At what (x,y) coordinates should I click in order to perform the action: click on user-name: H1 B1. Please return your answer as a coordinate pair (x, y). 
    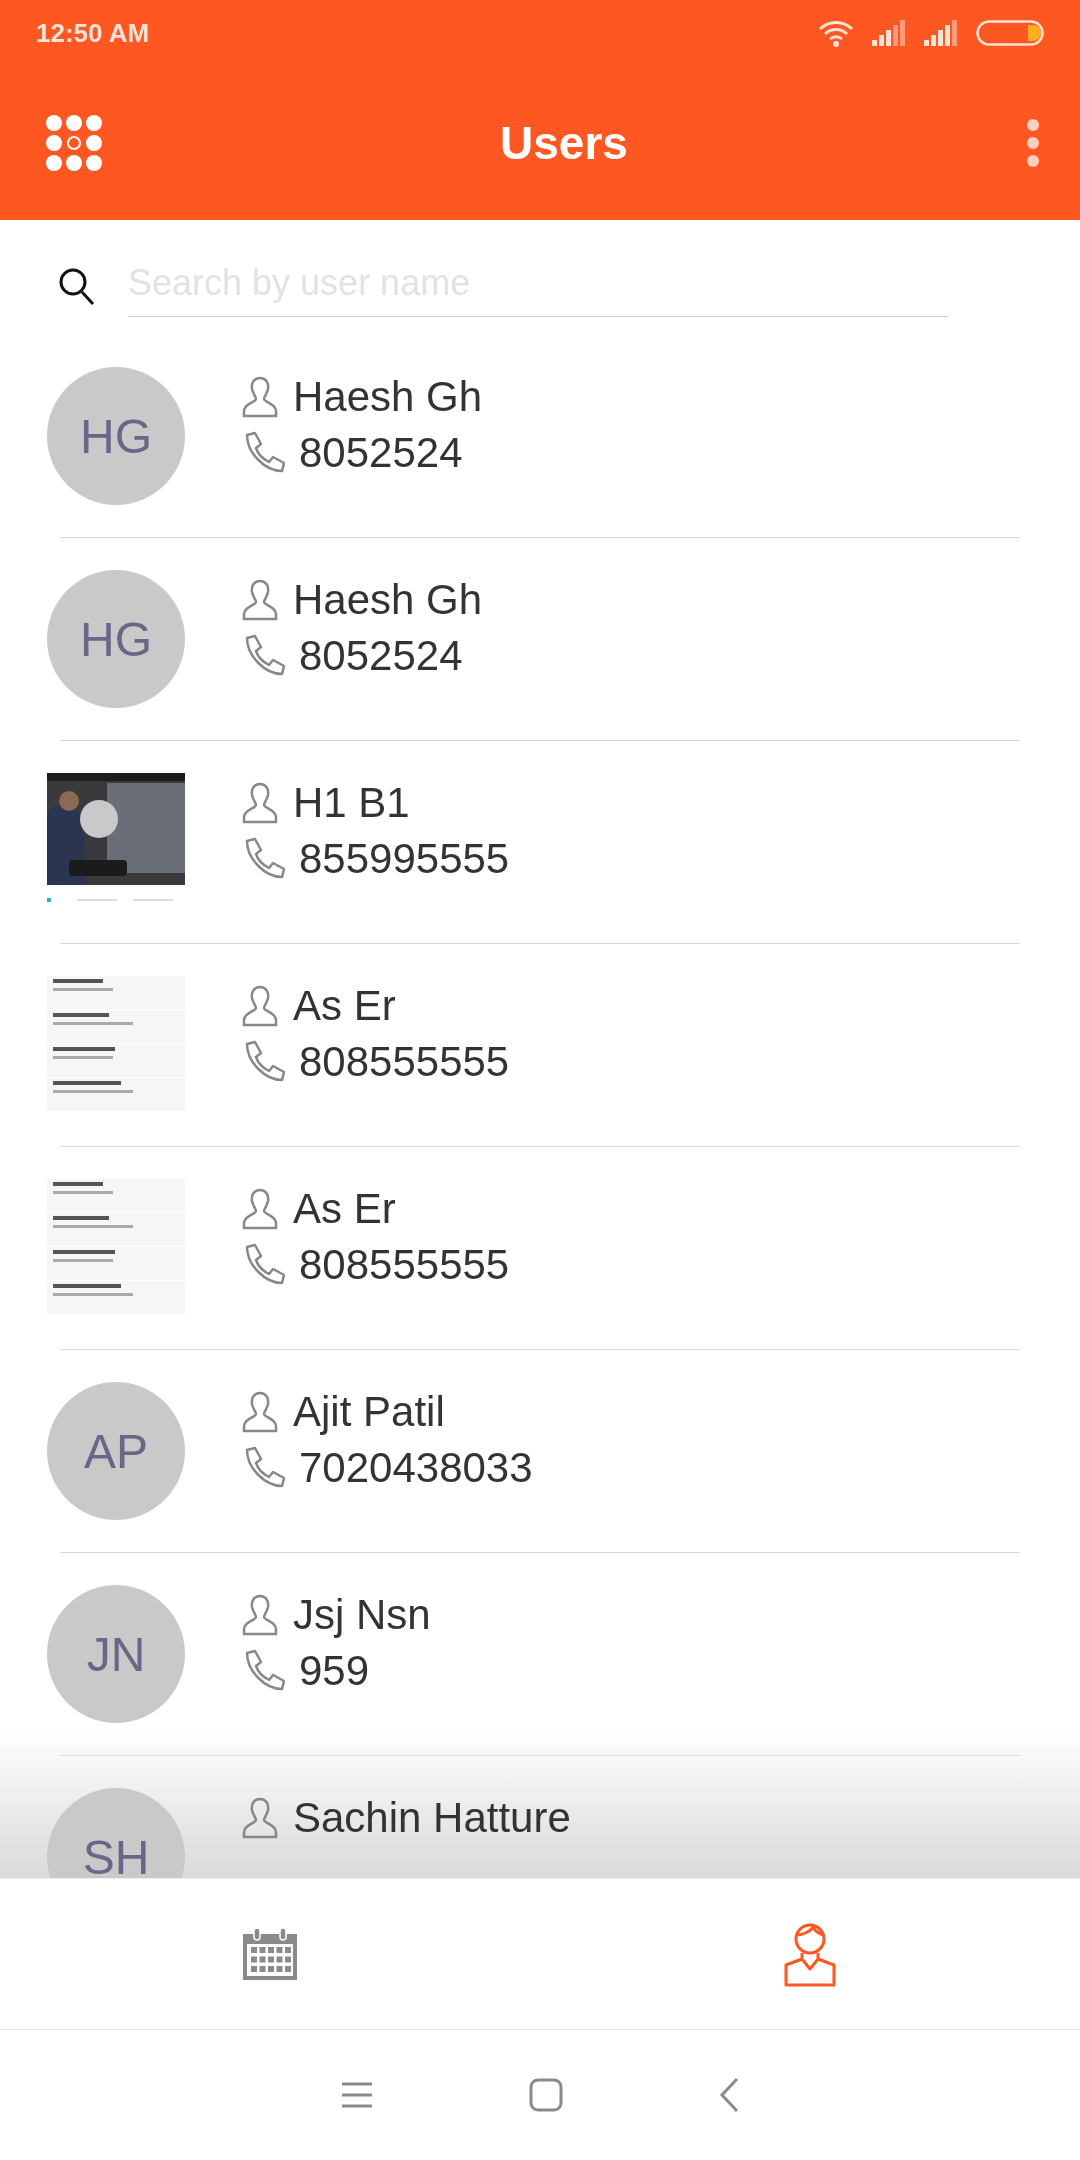
    Looking at the image, I should click on (351, 803).